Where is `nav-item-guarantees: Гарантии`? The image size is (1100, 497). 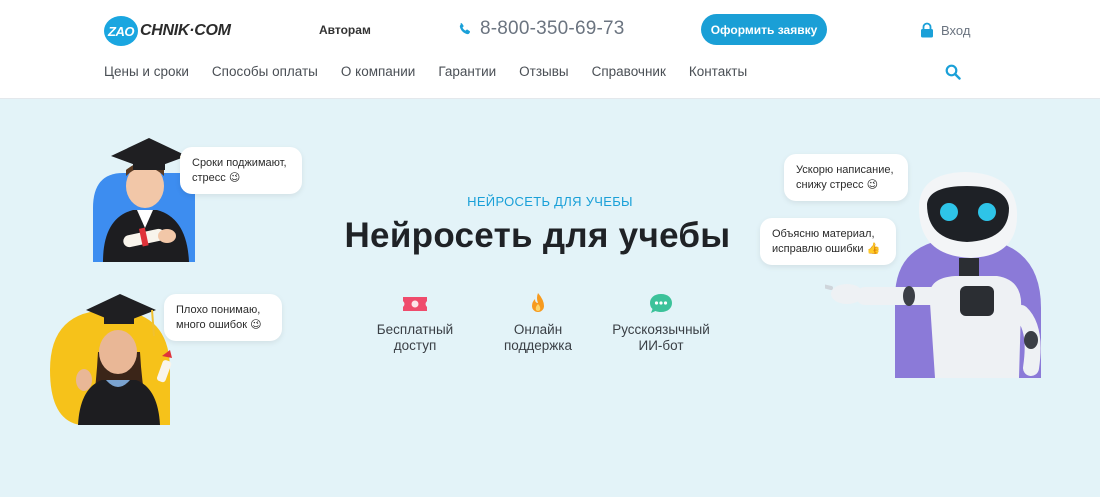 nav-item-guarantees: Гарантии is located at coordinates (467, 71).